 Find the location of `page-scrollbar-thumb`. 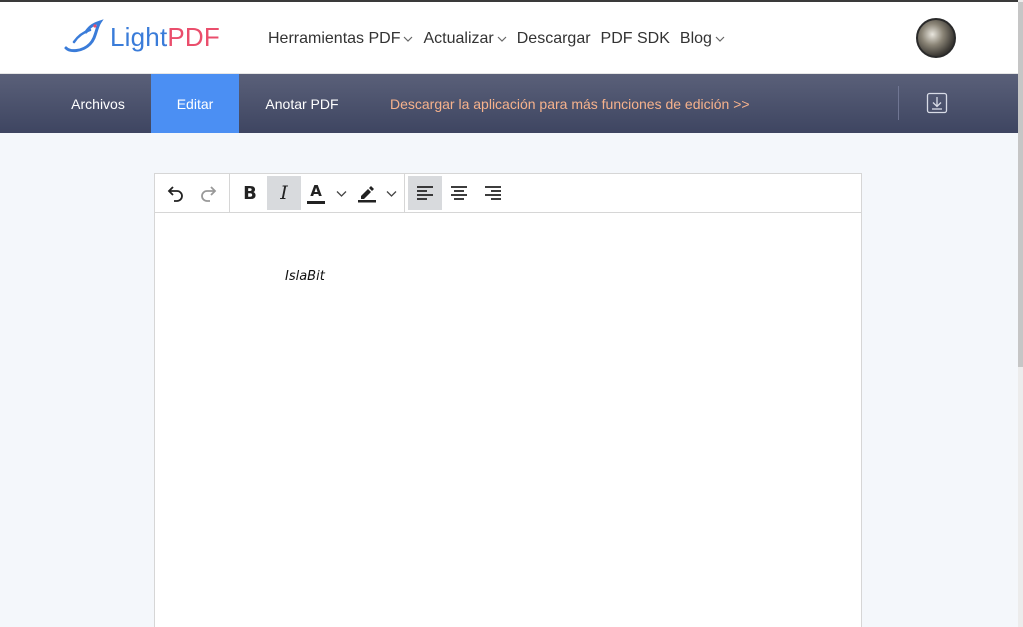

page-scrollbar-thumb is located at coordinates (1020, 184).